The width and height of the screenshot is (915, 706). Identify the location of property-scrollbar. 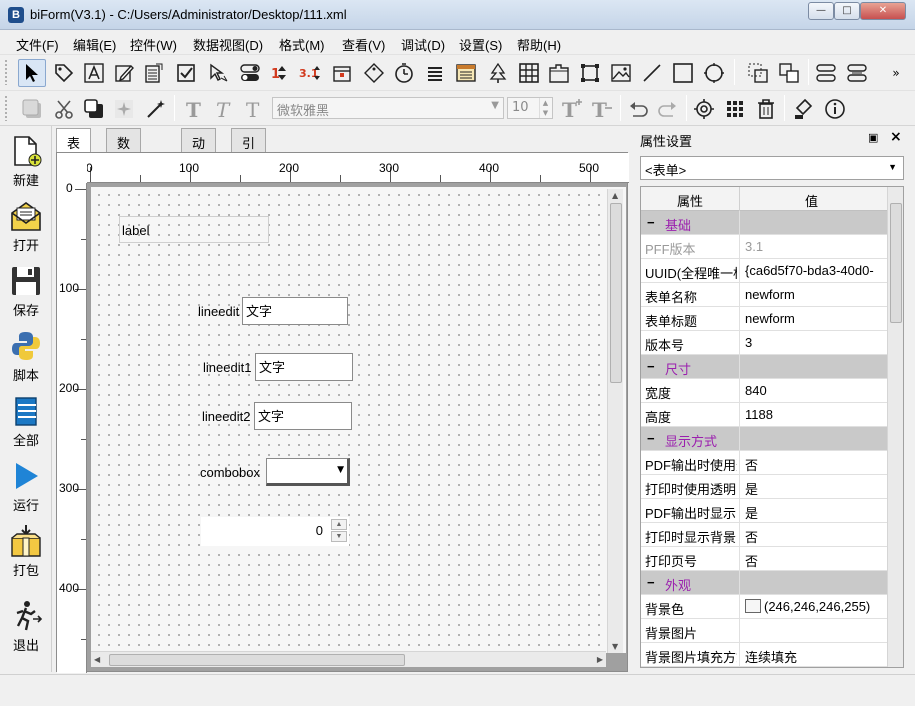
(895, 427).